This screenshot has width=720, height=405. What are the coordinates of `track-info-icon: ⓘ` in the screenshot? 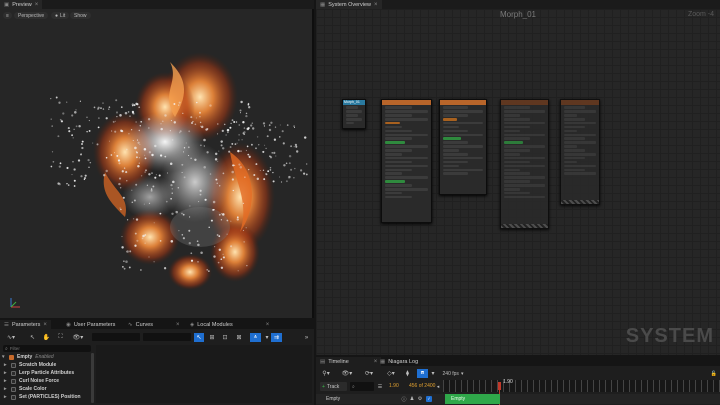 It's located at (404, 399).